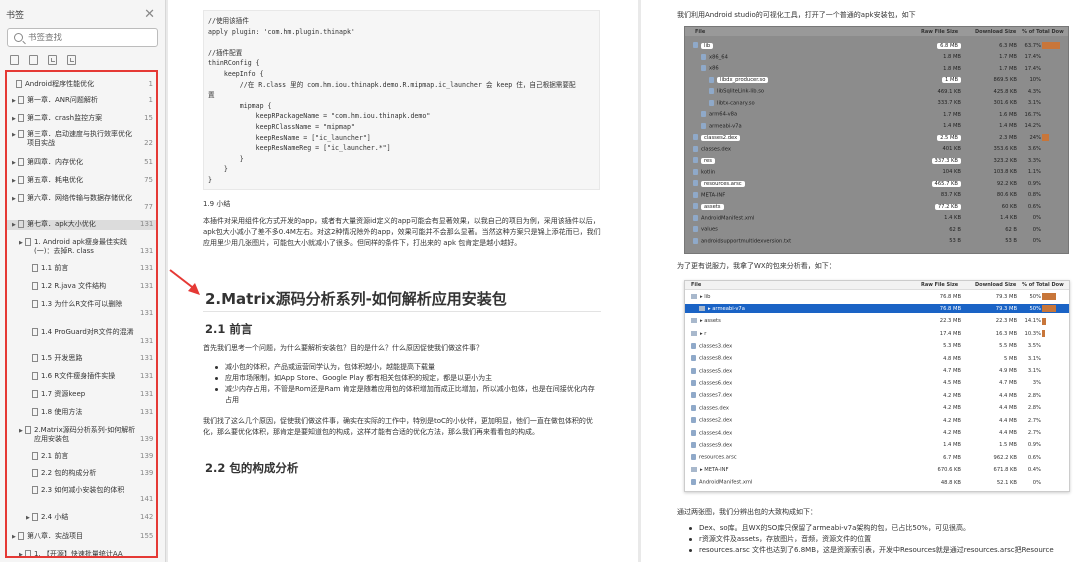  What do you see at coordinates (1005, 172) in the screenshot?
I see `download-size: 103.8 KB` at bounding box center [1005, 172].